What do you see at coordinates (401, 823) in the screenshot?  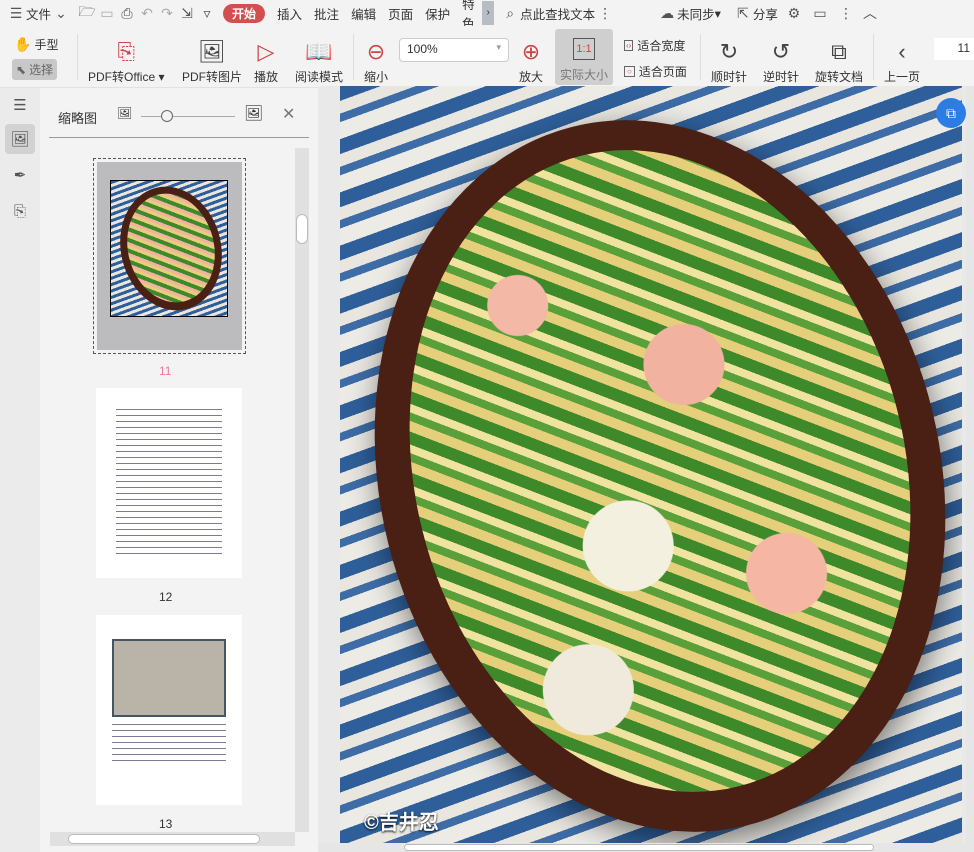 I see `watermark: ©吉井忍` at bounding box center [401, 823].